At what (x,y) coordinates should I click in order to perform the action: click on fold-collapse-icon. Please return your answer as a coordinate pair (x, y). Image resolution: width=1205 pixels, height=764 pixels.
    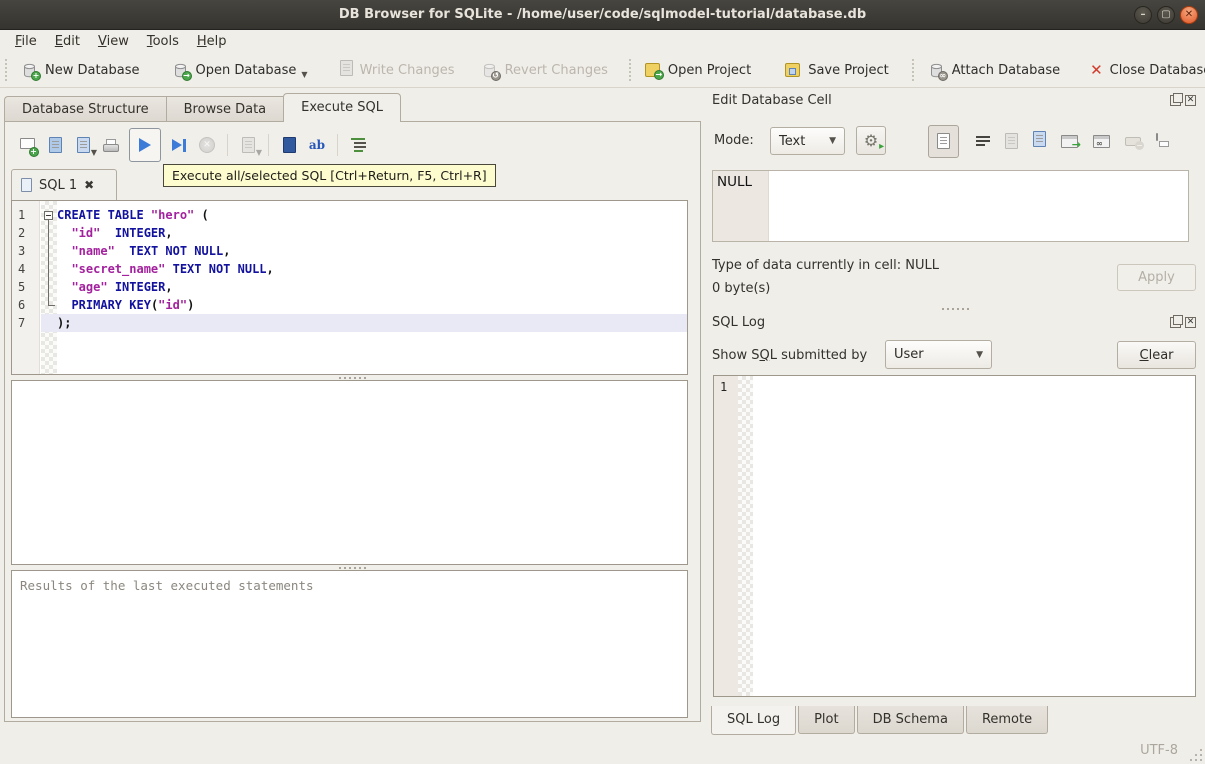
    Looking at the image, I should click on (48, 215).